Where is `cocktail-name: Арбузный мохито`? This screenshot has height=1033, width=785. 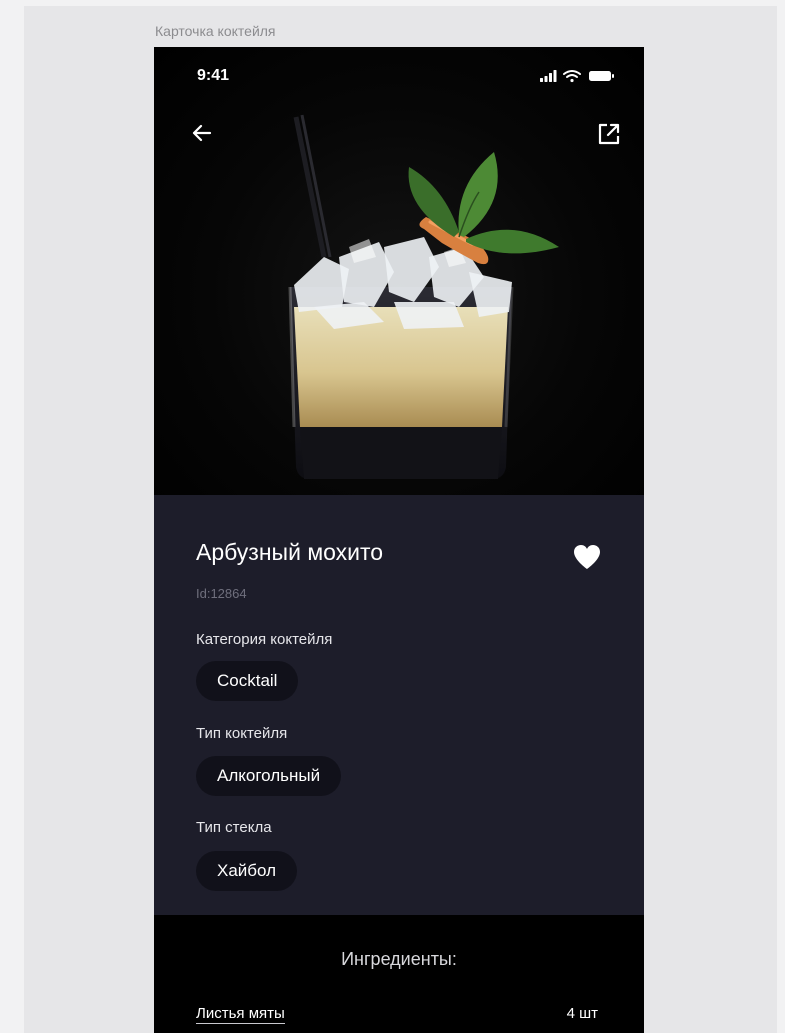
cocktail-name: Арбузный мохито is located at coordinates (290, 552).